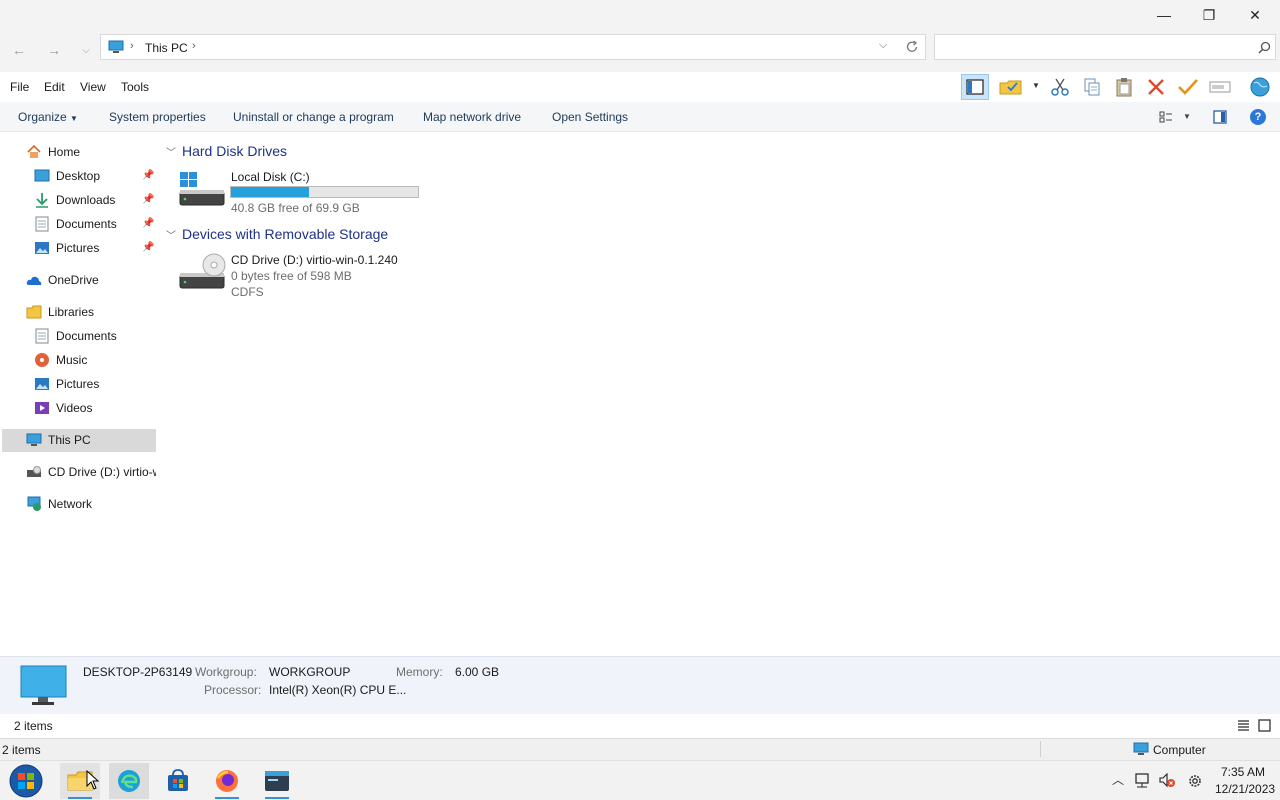 Image resolution: width=1280 pixels, height=800 pixels. What do you see at coordinates (313, 117) in the screenshot?
I see `uninstall-program-button: Uninstall or change a program` at bounding box center [313, 117].